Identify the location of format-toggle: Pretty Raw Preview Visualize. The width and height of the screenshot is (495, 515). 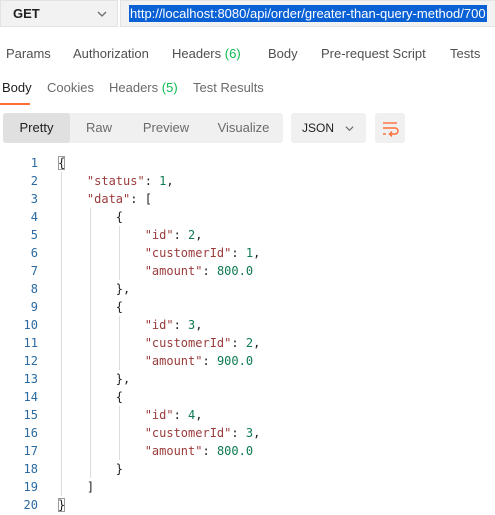
(143, 128).